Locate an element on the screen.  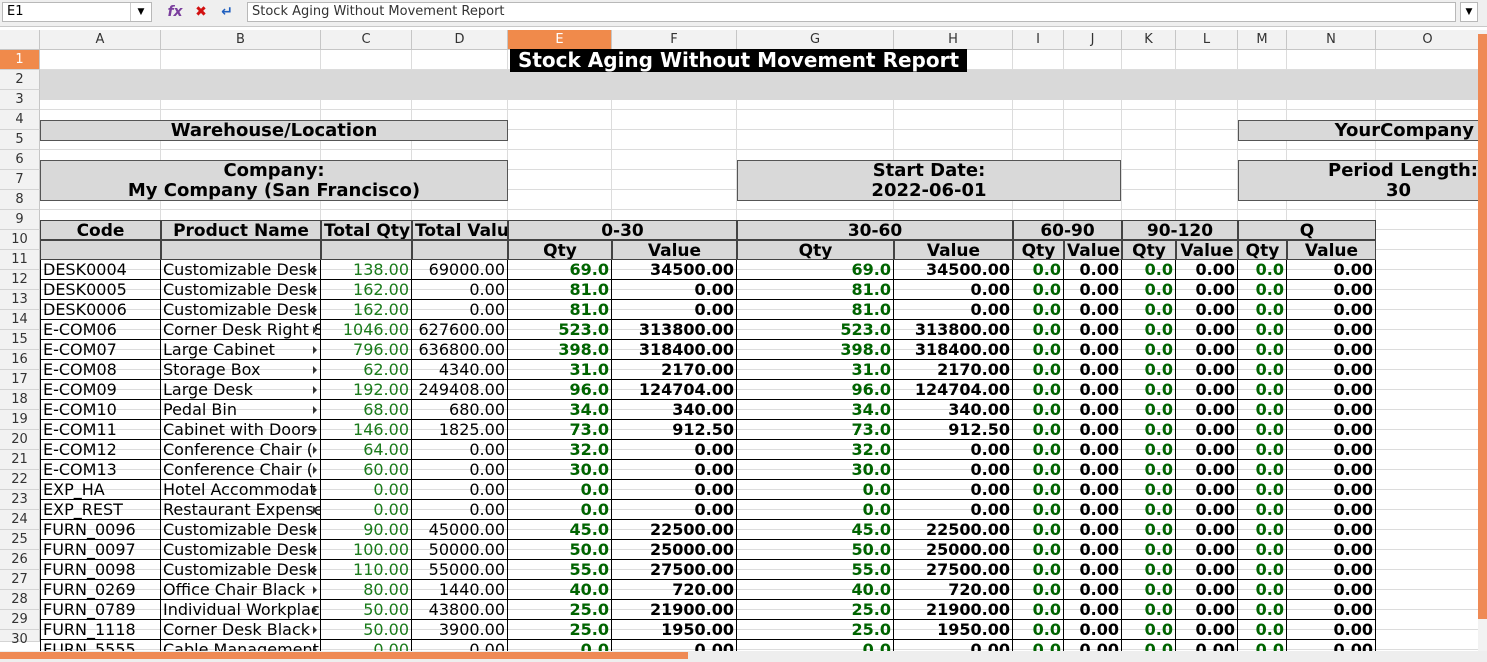
total-value-cell: 1440.00 is located at coordinates (460, 590).